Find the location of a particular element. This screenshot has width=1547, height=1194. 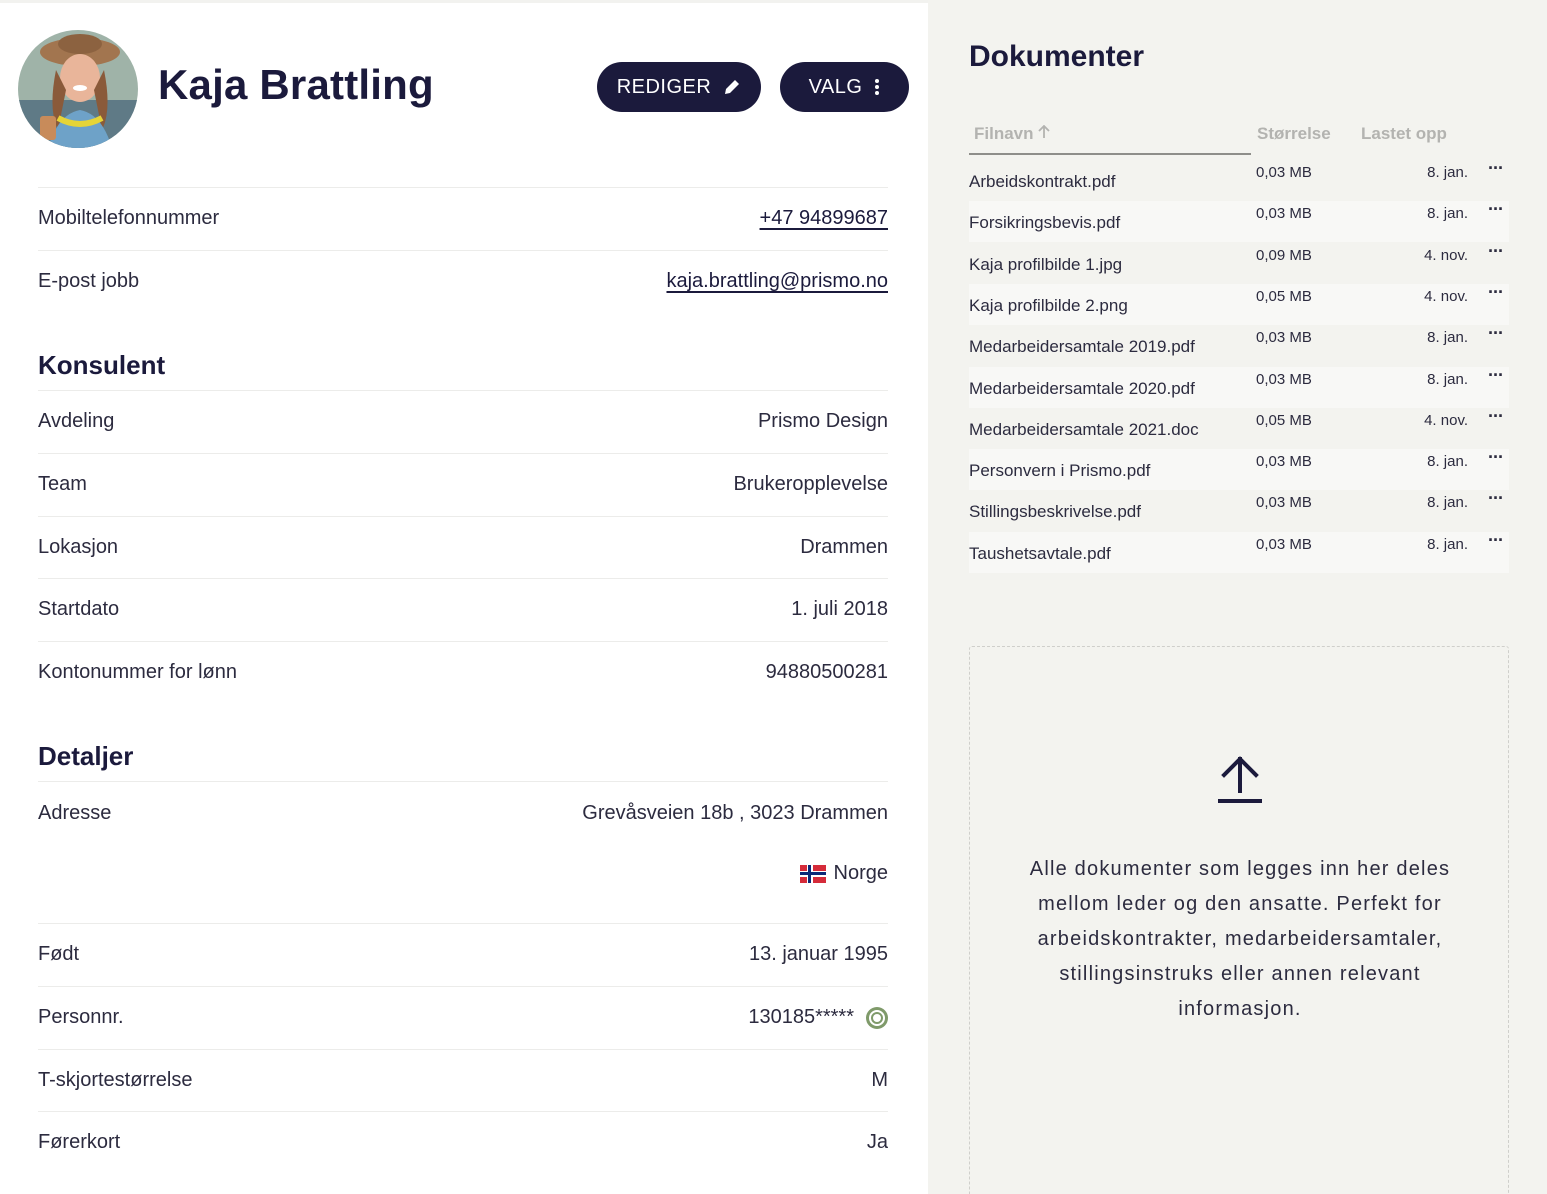

field-label: Førerkort is located at coordinates (79, 1142).